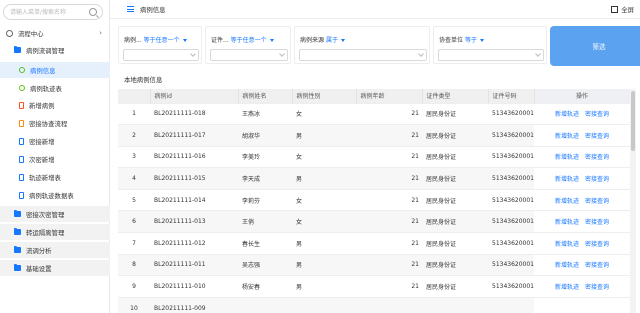 This screenshot has height=313, width=640. Describe the element at coordinates (389, 96) in the screenshot. I see `col-header-age: 病例年龄` at that location.